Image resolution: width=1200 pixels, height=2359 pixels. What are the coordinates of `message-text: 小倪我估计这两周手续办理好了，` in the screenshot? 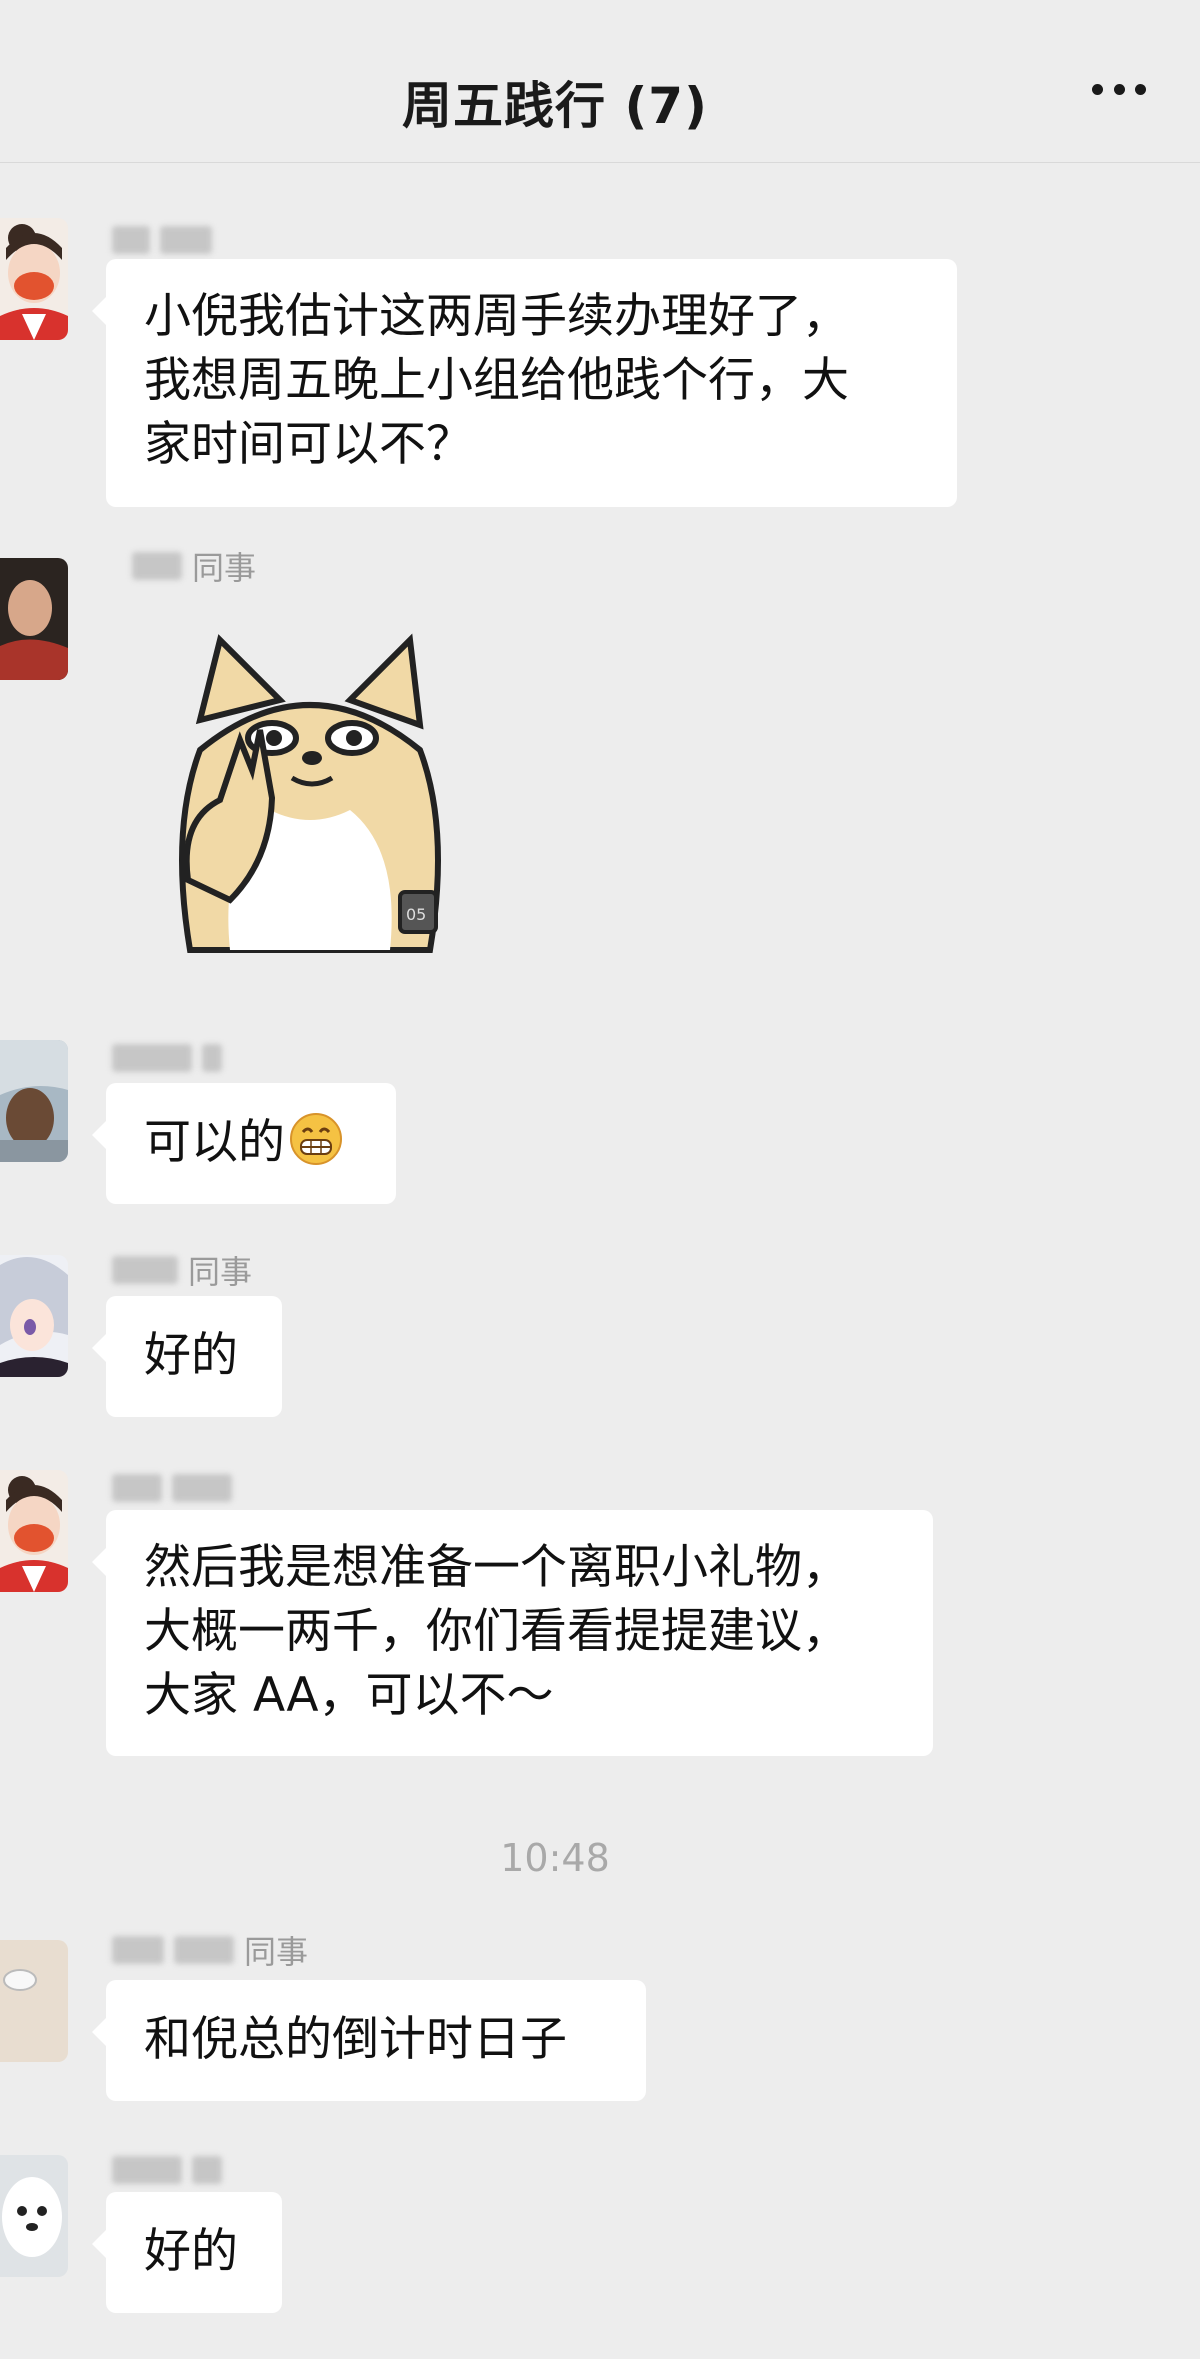 It's located at (496, 316).